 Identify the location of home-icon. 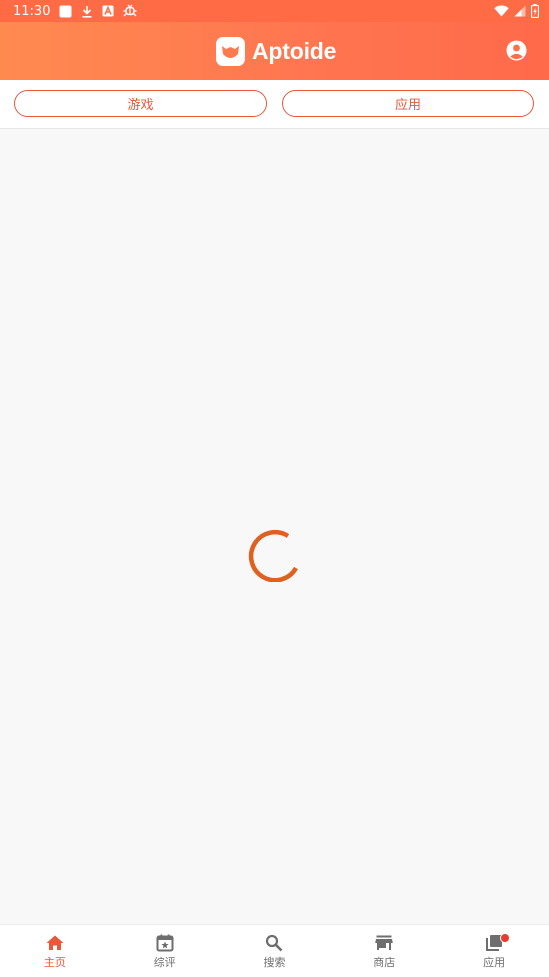
(55, 942).